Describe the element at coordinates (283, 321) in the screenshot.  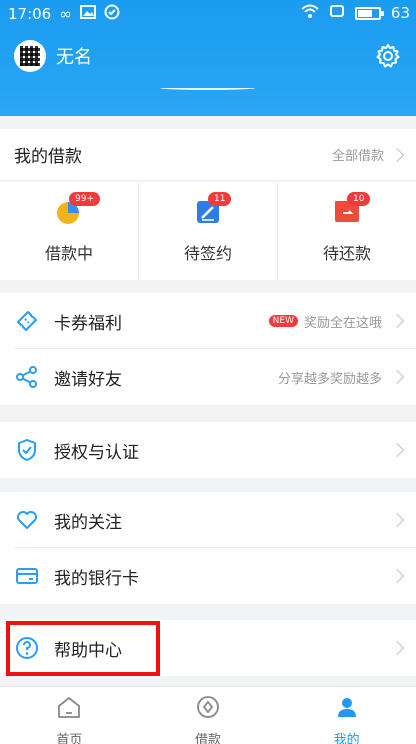
I see `new-badge: NEW` at that location.